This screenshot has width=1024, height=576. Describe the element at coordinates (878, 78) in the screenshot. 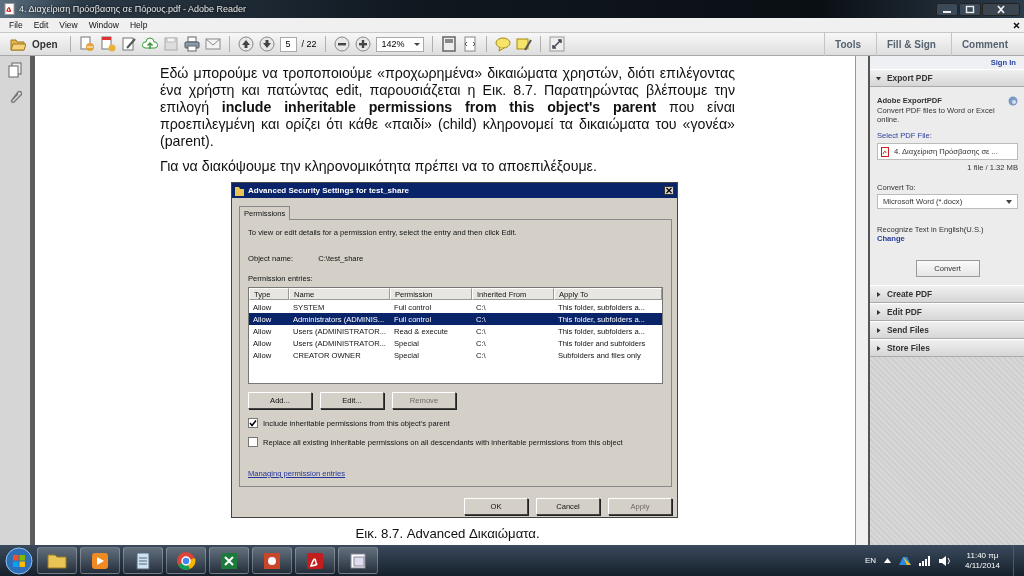

I see `expanded-arrow-icon` at that location.